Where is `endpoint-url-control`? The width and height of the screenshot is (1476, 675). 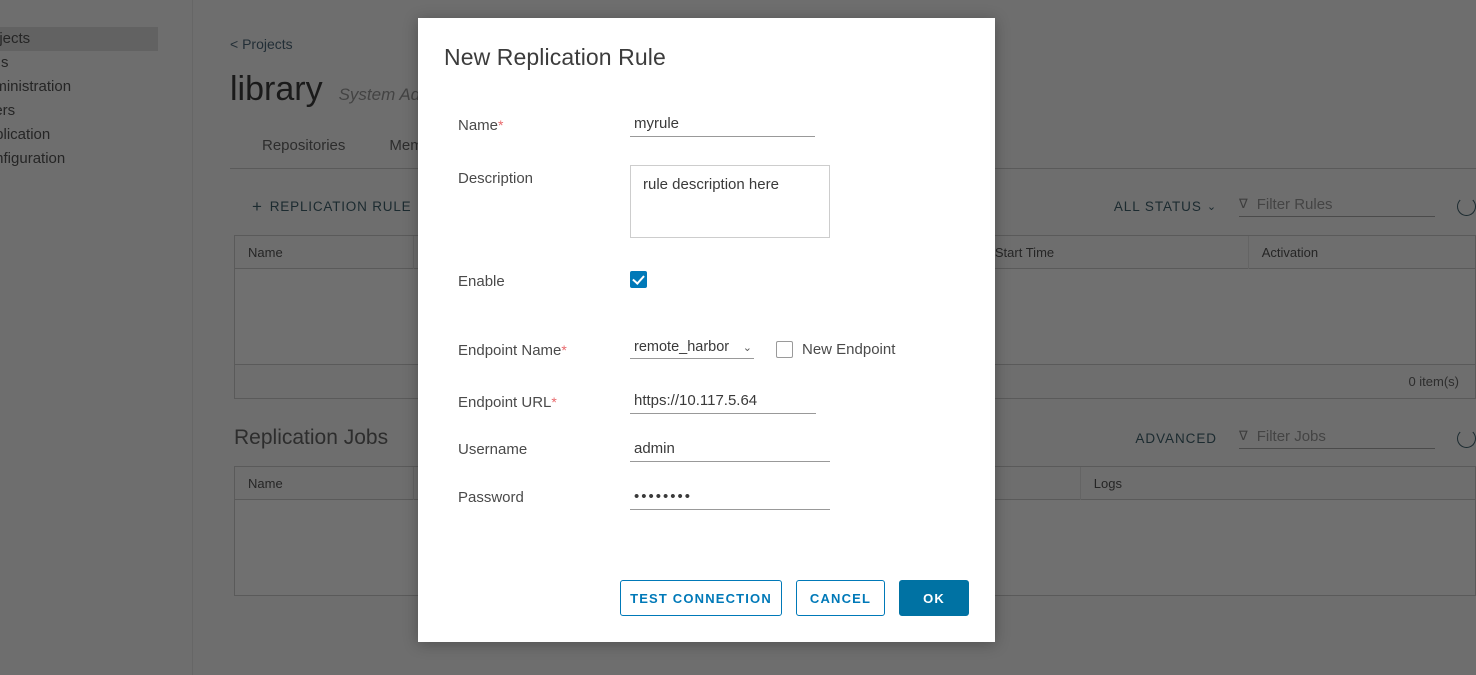
endpoint-url-control is located at coordinates (812, 402).